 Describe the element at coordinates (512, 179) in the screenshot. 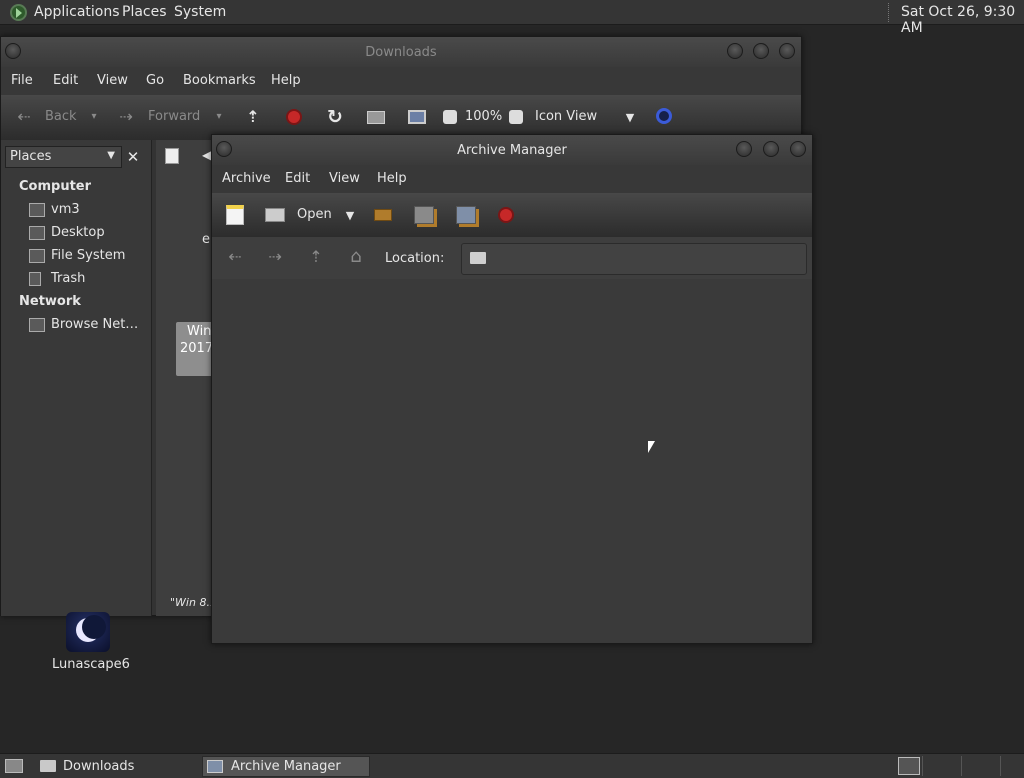

I see `archive-menubar: Archive Edit View Help` at that location.